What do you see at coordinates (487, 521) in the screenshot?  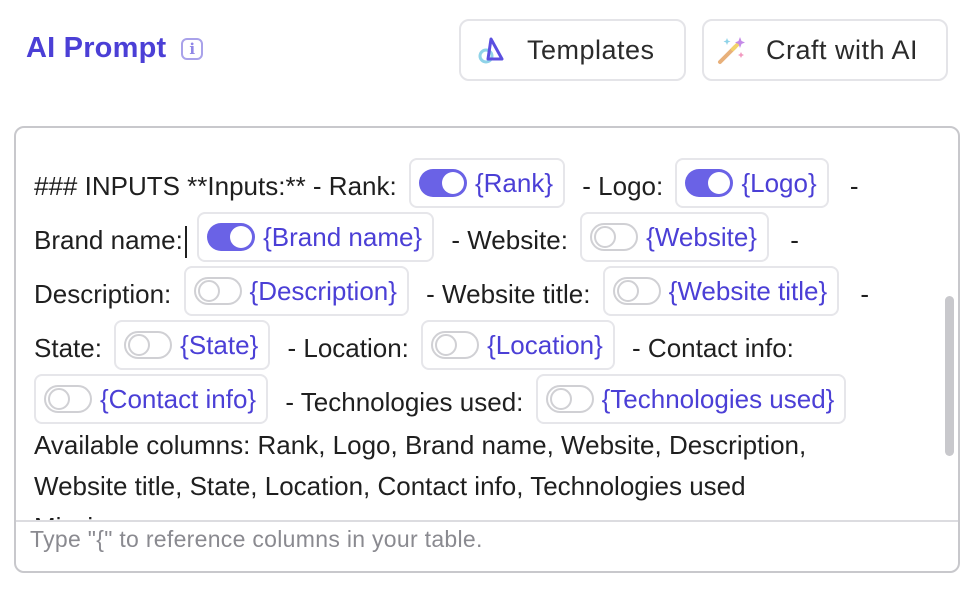 I see `editor-divider` at bounding box center [487, 521].